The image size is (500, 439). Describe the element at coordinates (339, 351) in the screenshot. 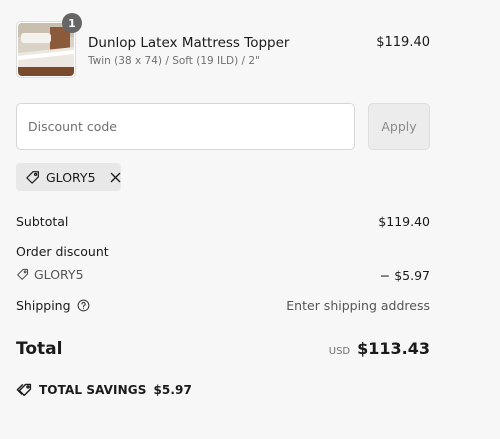

I see `currency-code: USD` at that location.